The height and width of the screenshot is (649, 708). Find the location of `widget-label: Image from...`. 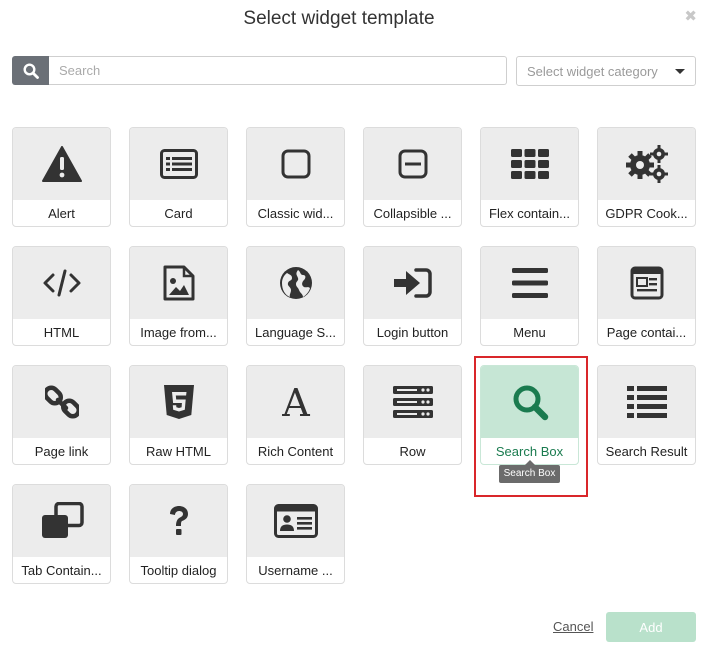

widget-label: Image from... is located at coordinates (178, 332).